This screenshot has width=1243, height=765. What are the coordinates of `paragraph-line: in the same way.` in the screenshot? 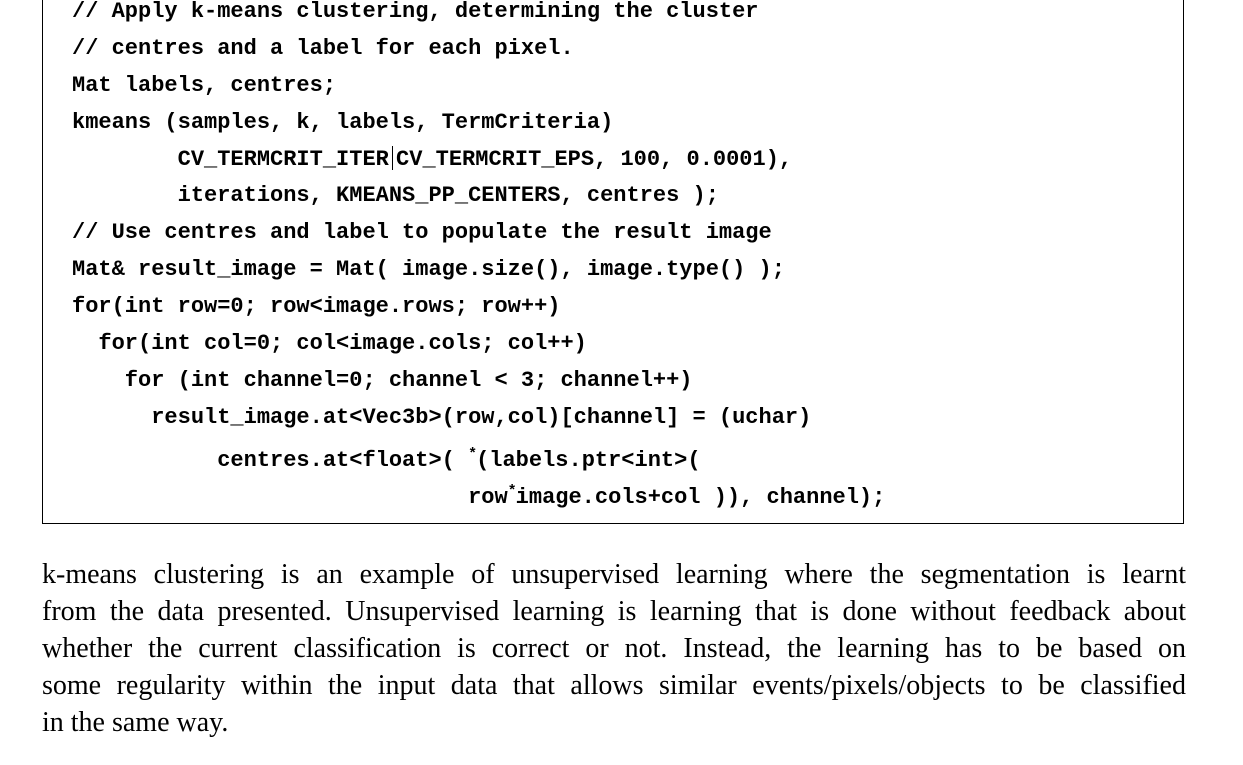 It's located at (135, 722).